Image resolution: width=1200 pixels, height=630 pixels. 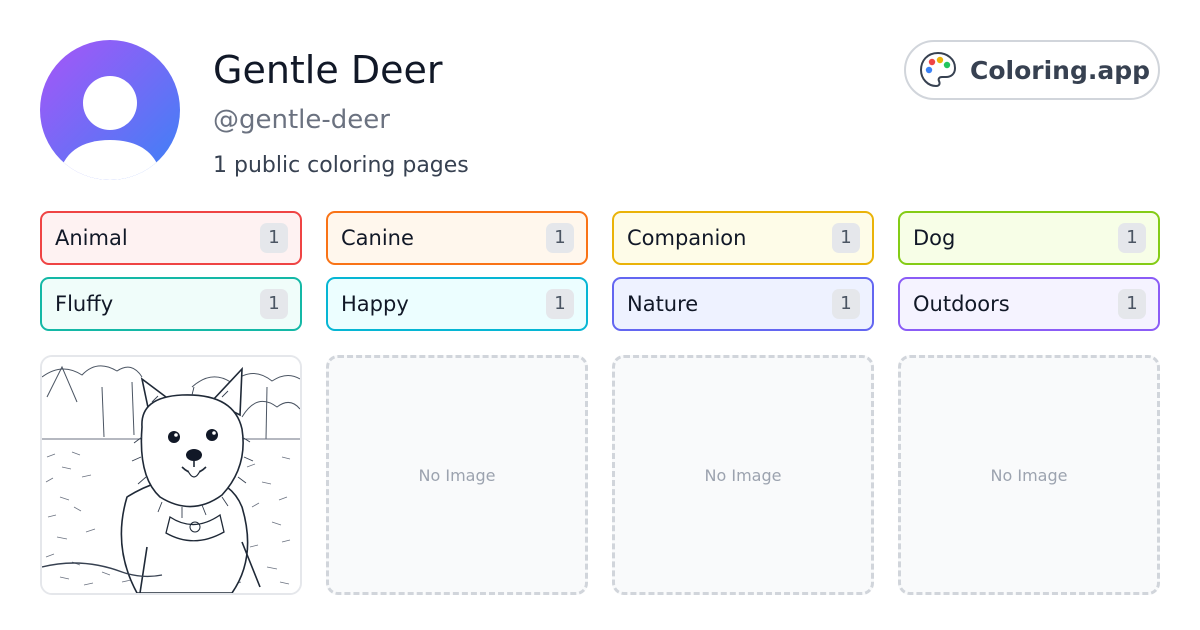 I want to click on tag-label: Dog, so click(x=934, y=238).